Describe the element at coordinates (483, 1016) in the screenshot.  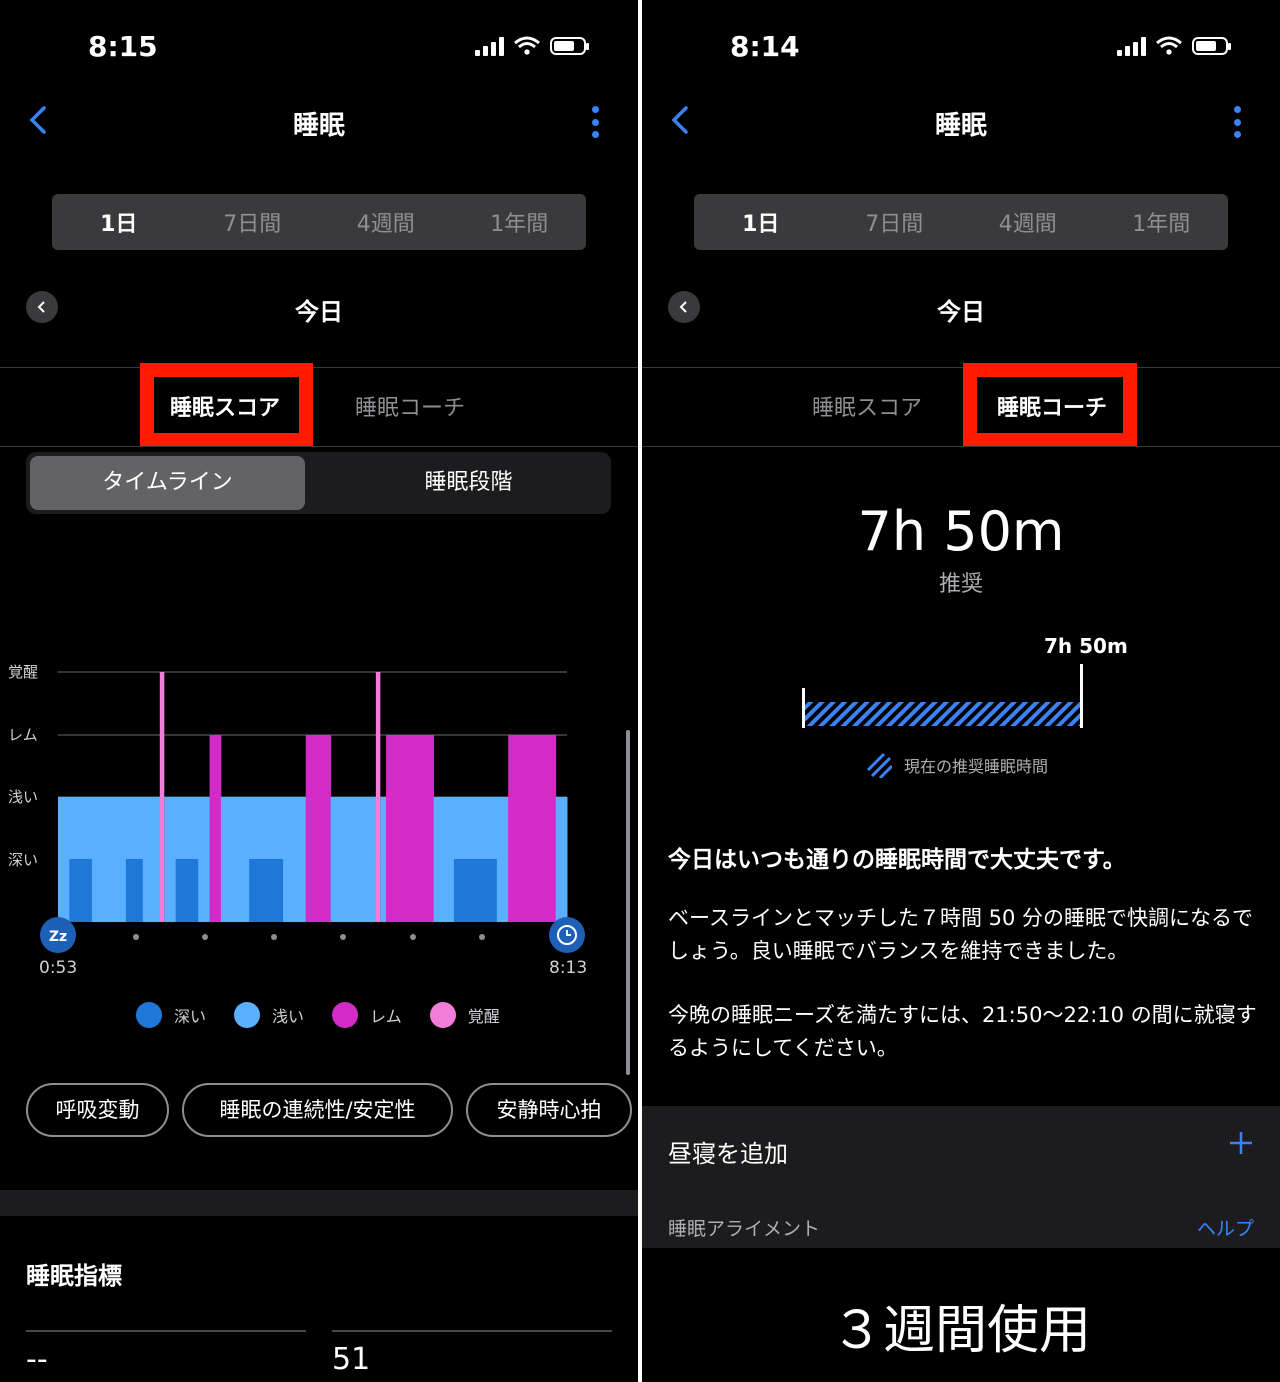
I see `legend-awake-label: 覚醒` at that location.